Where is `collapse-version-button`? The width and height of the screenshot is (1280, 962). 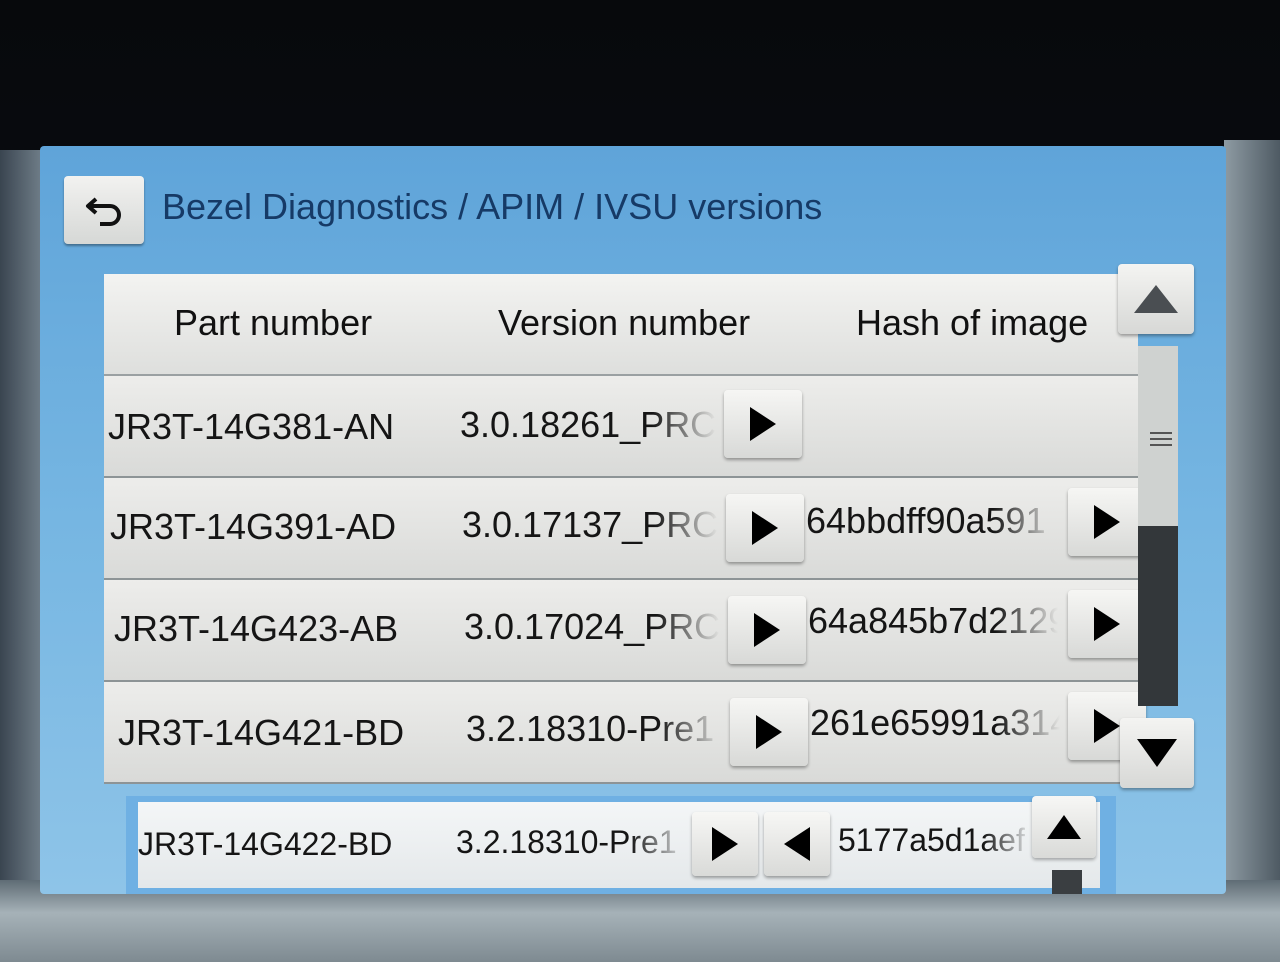 collapse-version-button is located at coordinates (797, 844).